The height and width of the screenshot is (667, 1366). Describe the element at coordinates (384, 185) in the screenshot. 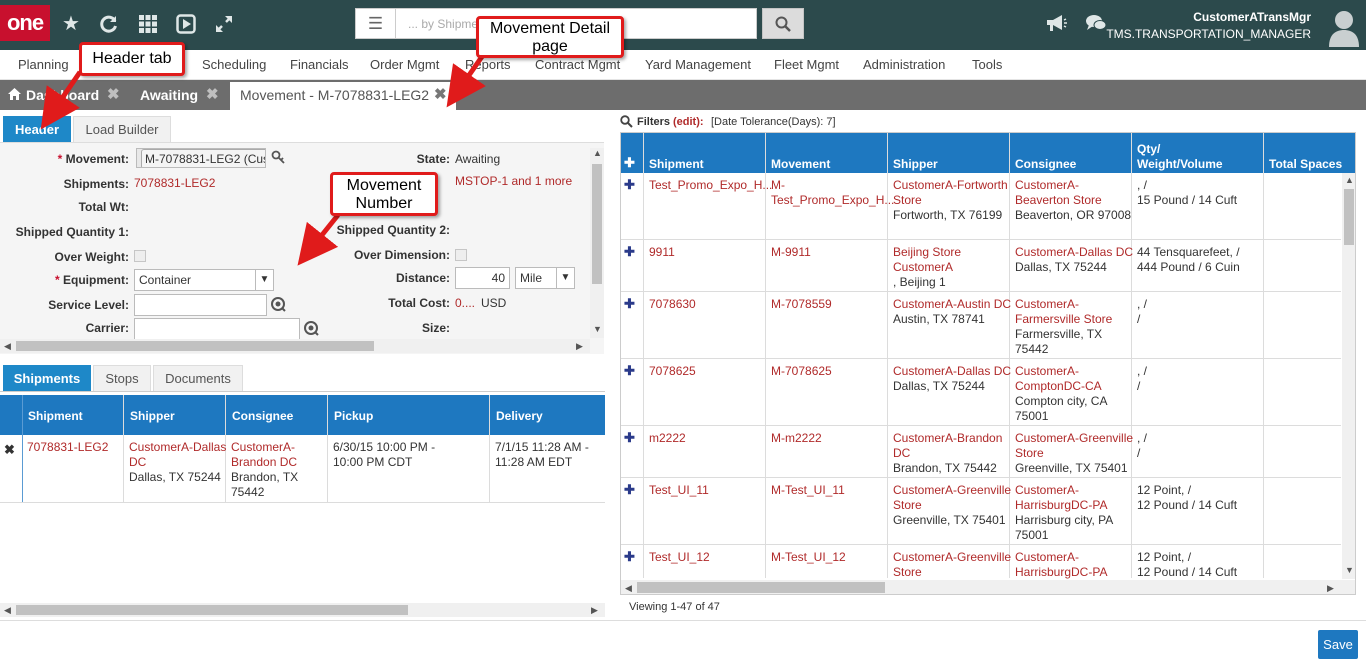

I see `callout-text: Movement` at that location.